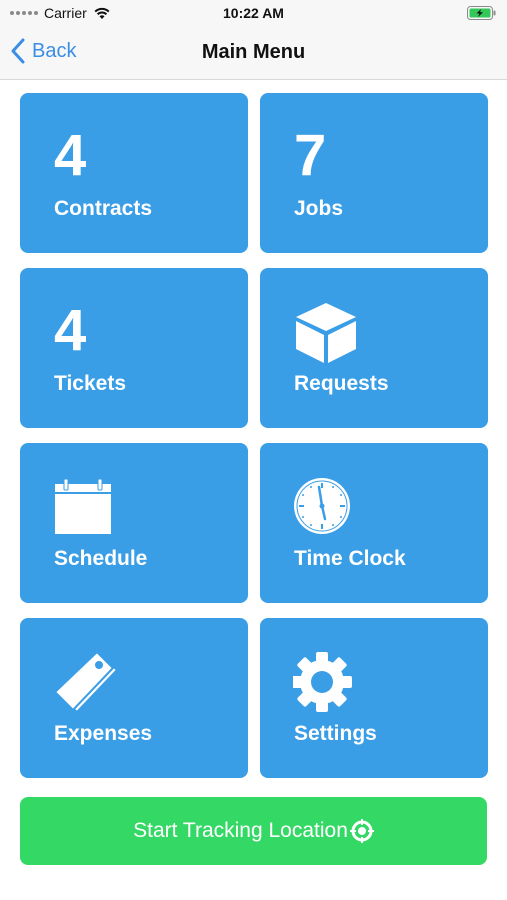  Describe the element at coordinates (374, 698) in the screenshot. I see `settings-tile: Settings` at that location.